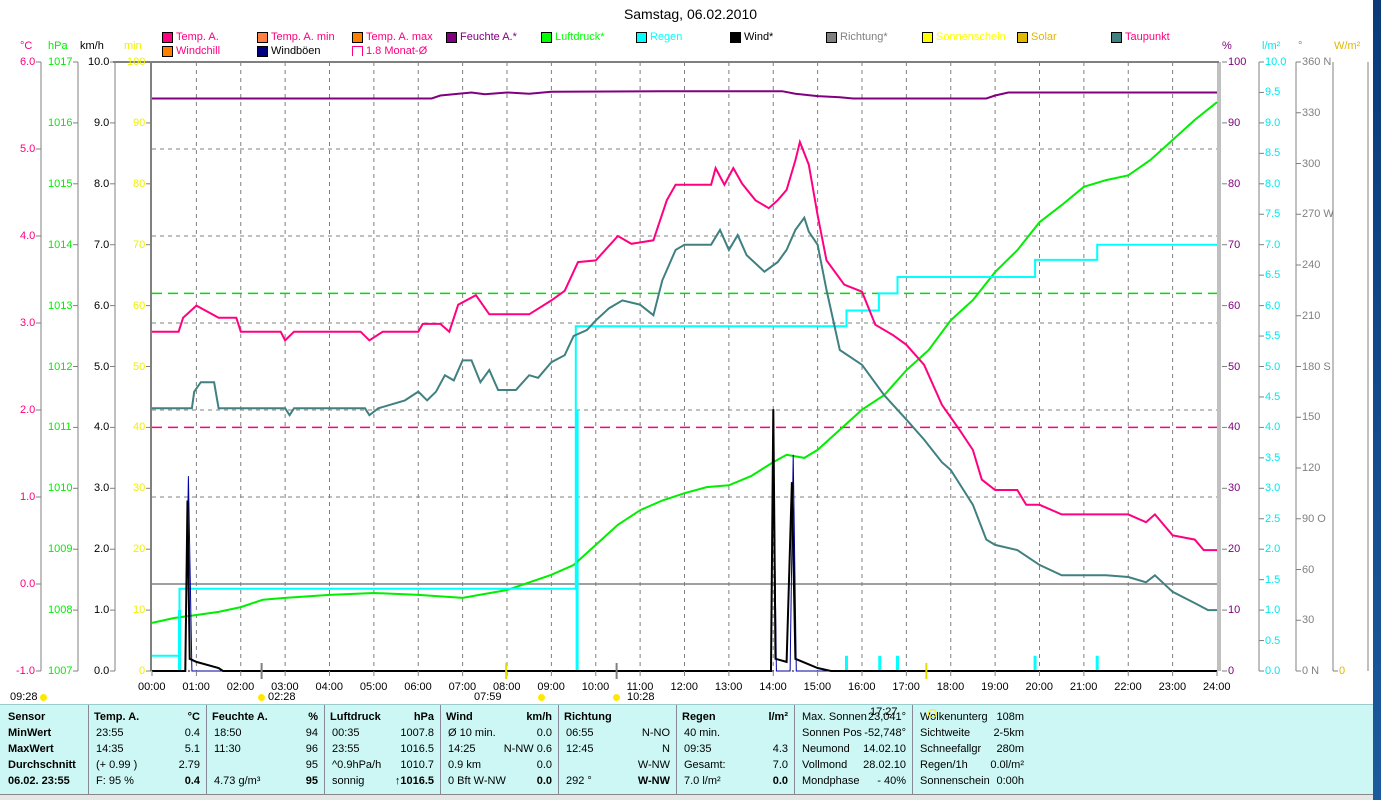 The image size is (1381, 800). Describe the element at coordinates (481, 37) in the screenshot. I see `legend-item: Feuchte A.*` at that location.